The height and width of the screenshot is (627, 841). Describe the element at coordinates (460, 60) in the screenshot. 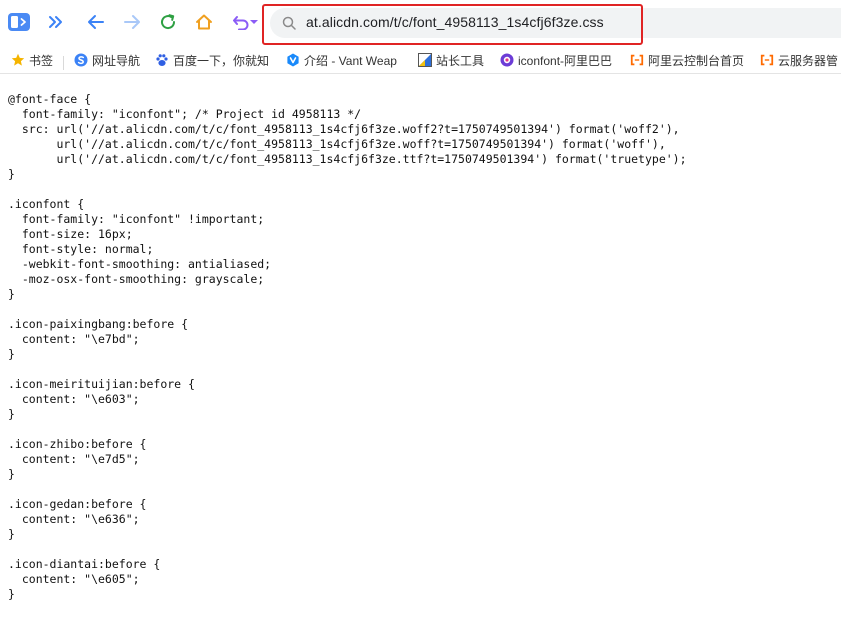

I see `bookmark-label: 站长工具` at that location.